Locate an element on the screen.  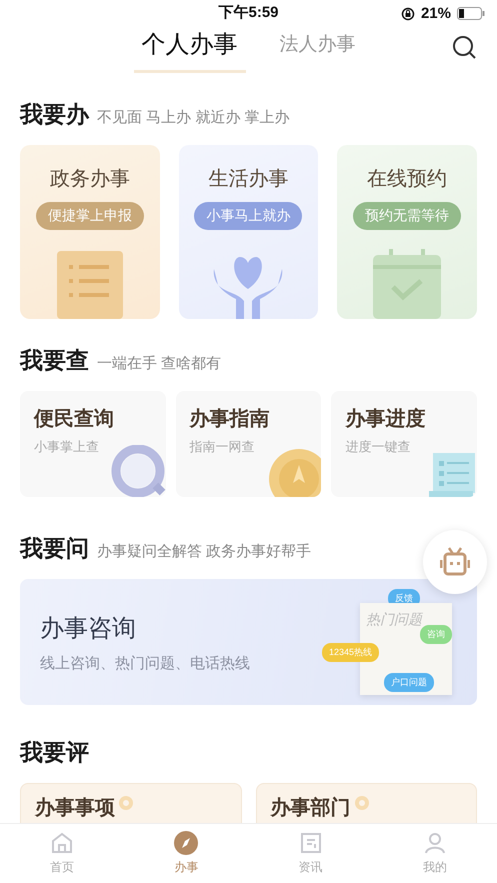
card-title: 生活办事 is located at coordinates (248, 179).